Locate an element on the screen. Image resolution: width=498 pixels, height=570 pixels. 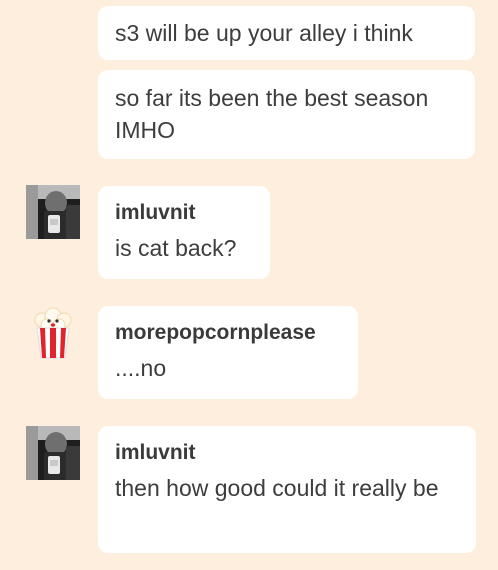
message-bubble: s3 will be up your alley i think is located at coordinates (286, 33).